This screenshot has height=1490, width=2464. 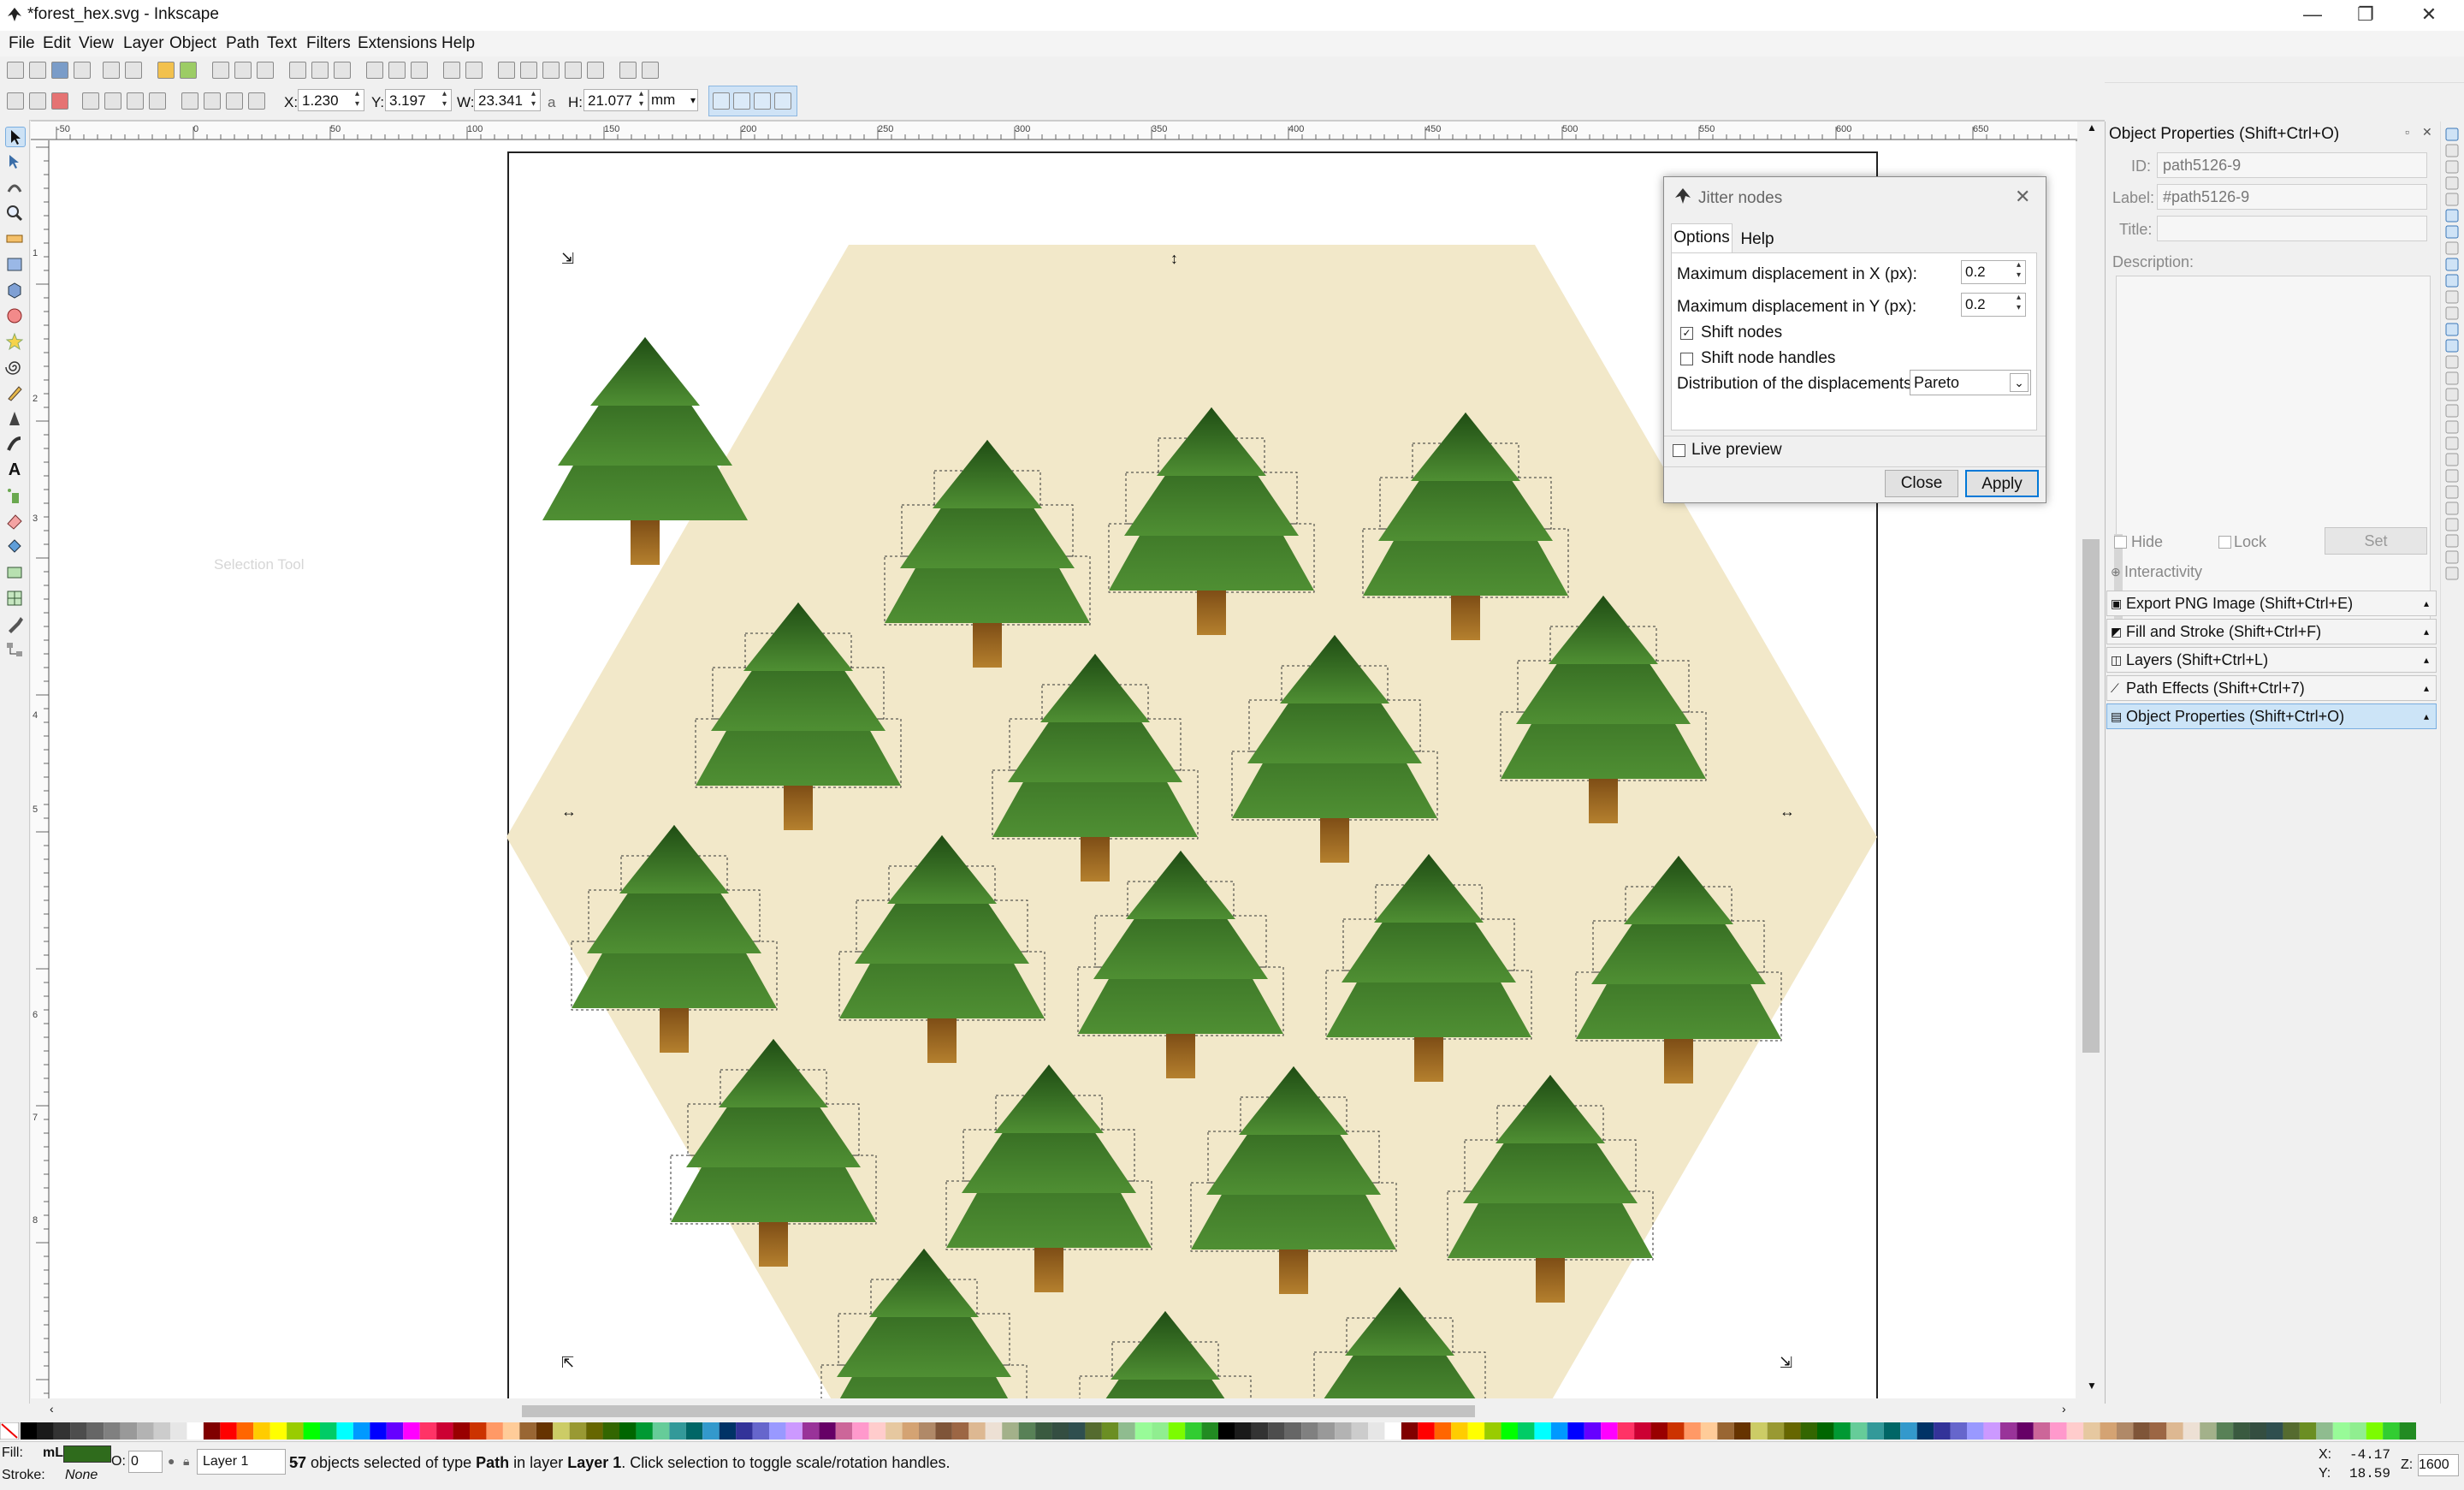 What do you see at coordinates (282, 43) in the screenshot?
I see `menu-text: Text` at bounding box center [282, 43].